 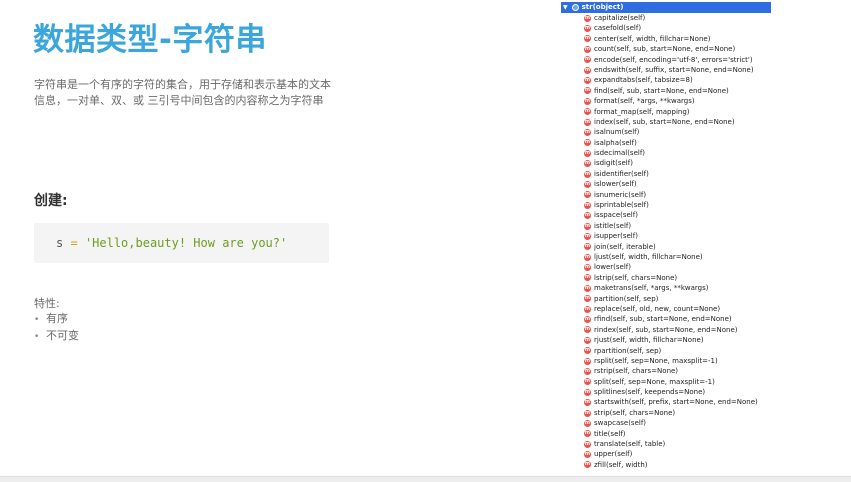 What do you see at coordinates (677, 267) in the screenshot?
I see `method-item: m lower(self)` at bounding box center [677, 267].